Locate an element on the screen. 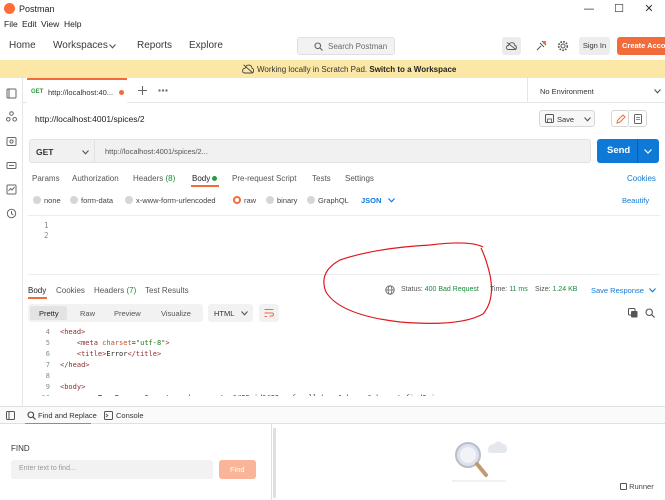 The height and width of the screenshot is (500, 665). method-select: GET is located at coordinates (62, 151).